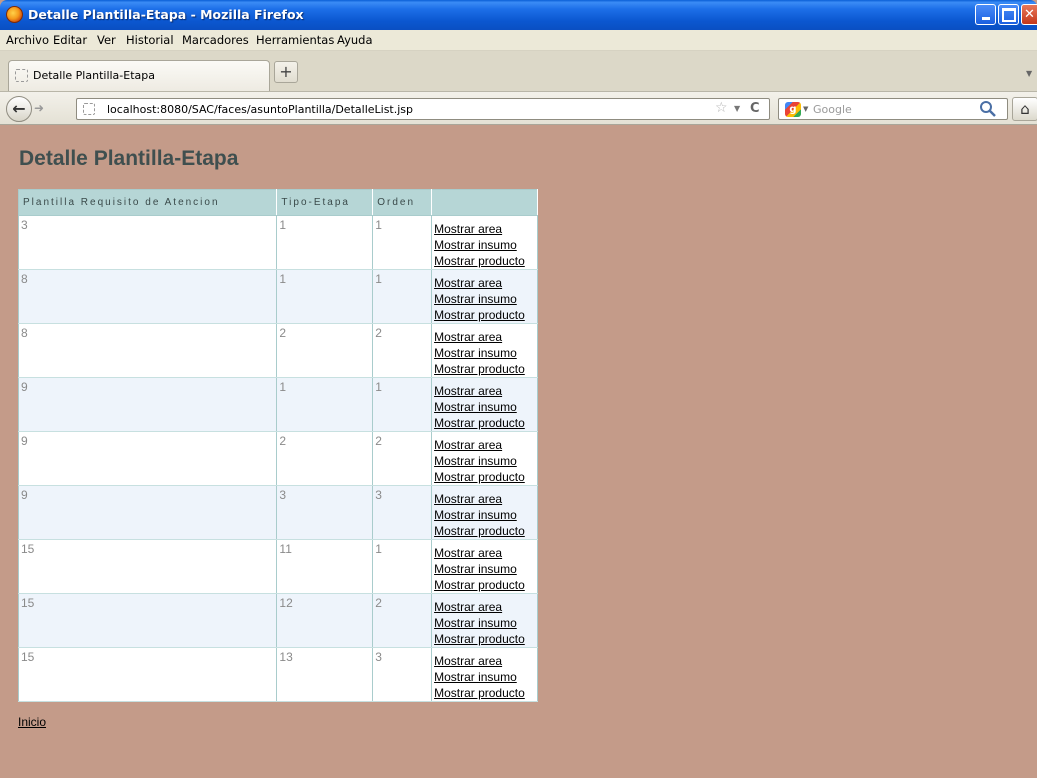  What do you see at coordinates (484, 202) in the screenshot?
I see `column-header-actions` at bounding box center [484, 202].